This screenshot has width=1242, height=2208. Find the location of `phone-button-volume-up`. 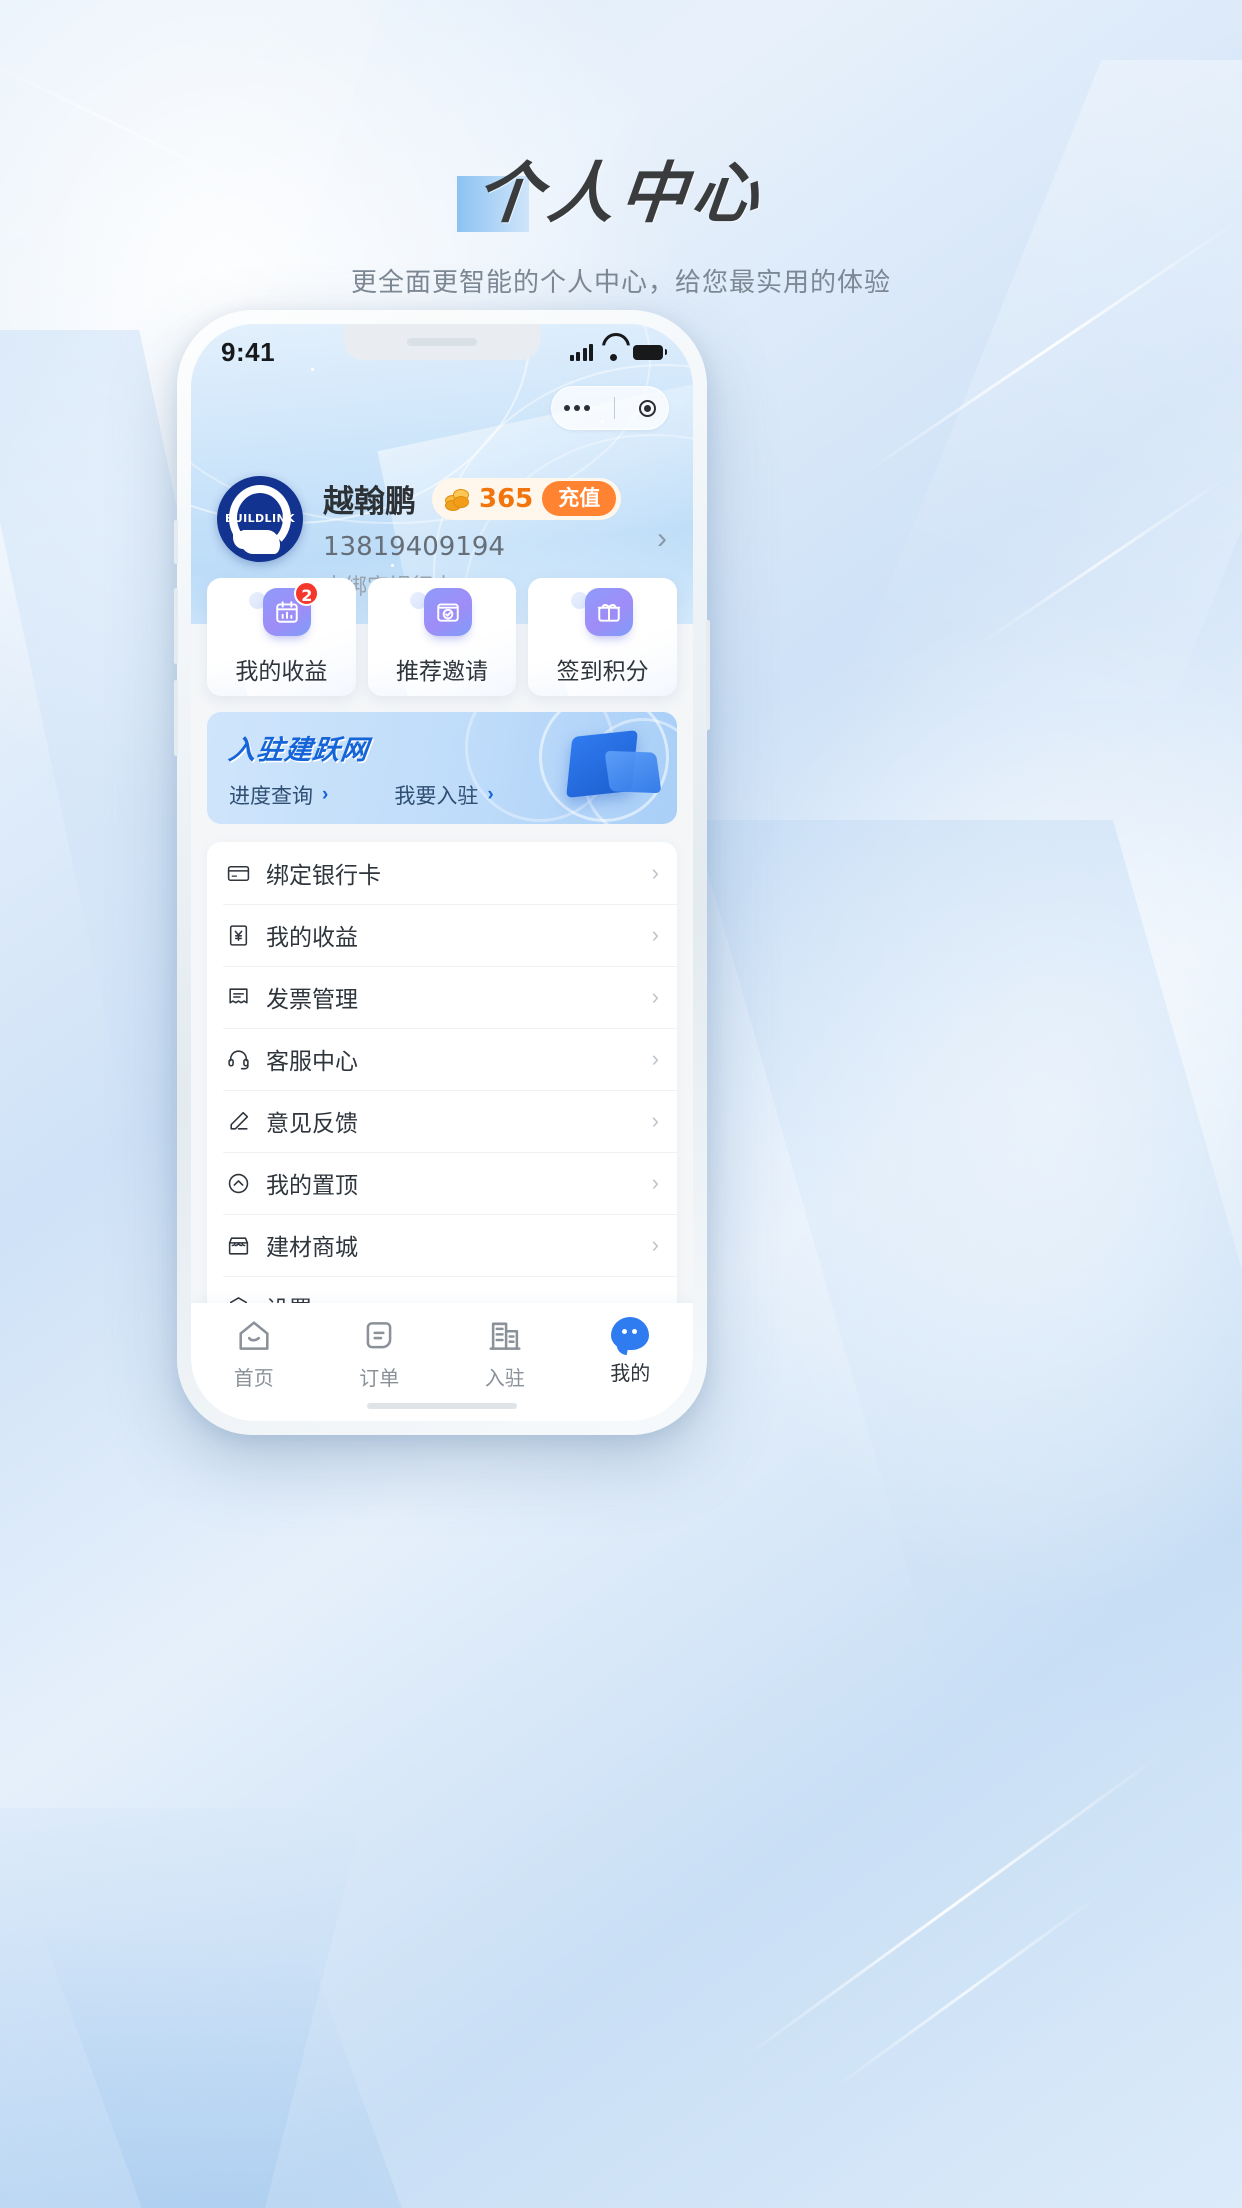

phone-button-volume-up is located at coordinates (176, 626).